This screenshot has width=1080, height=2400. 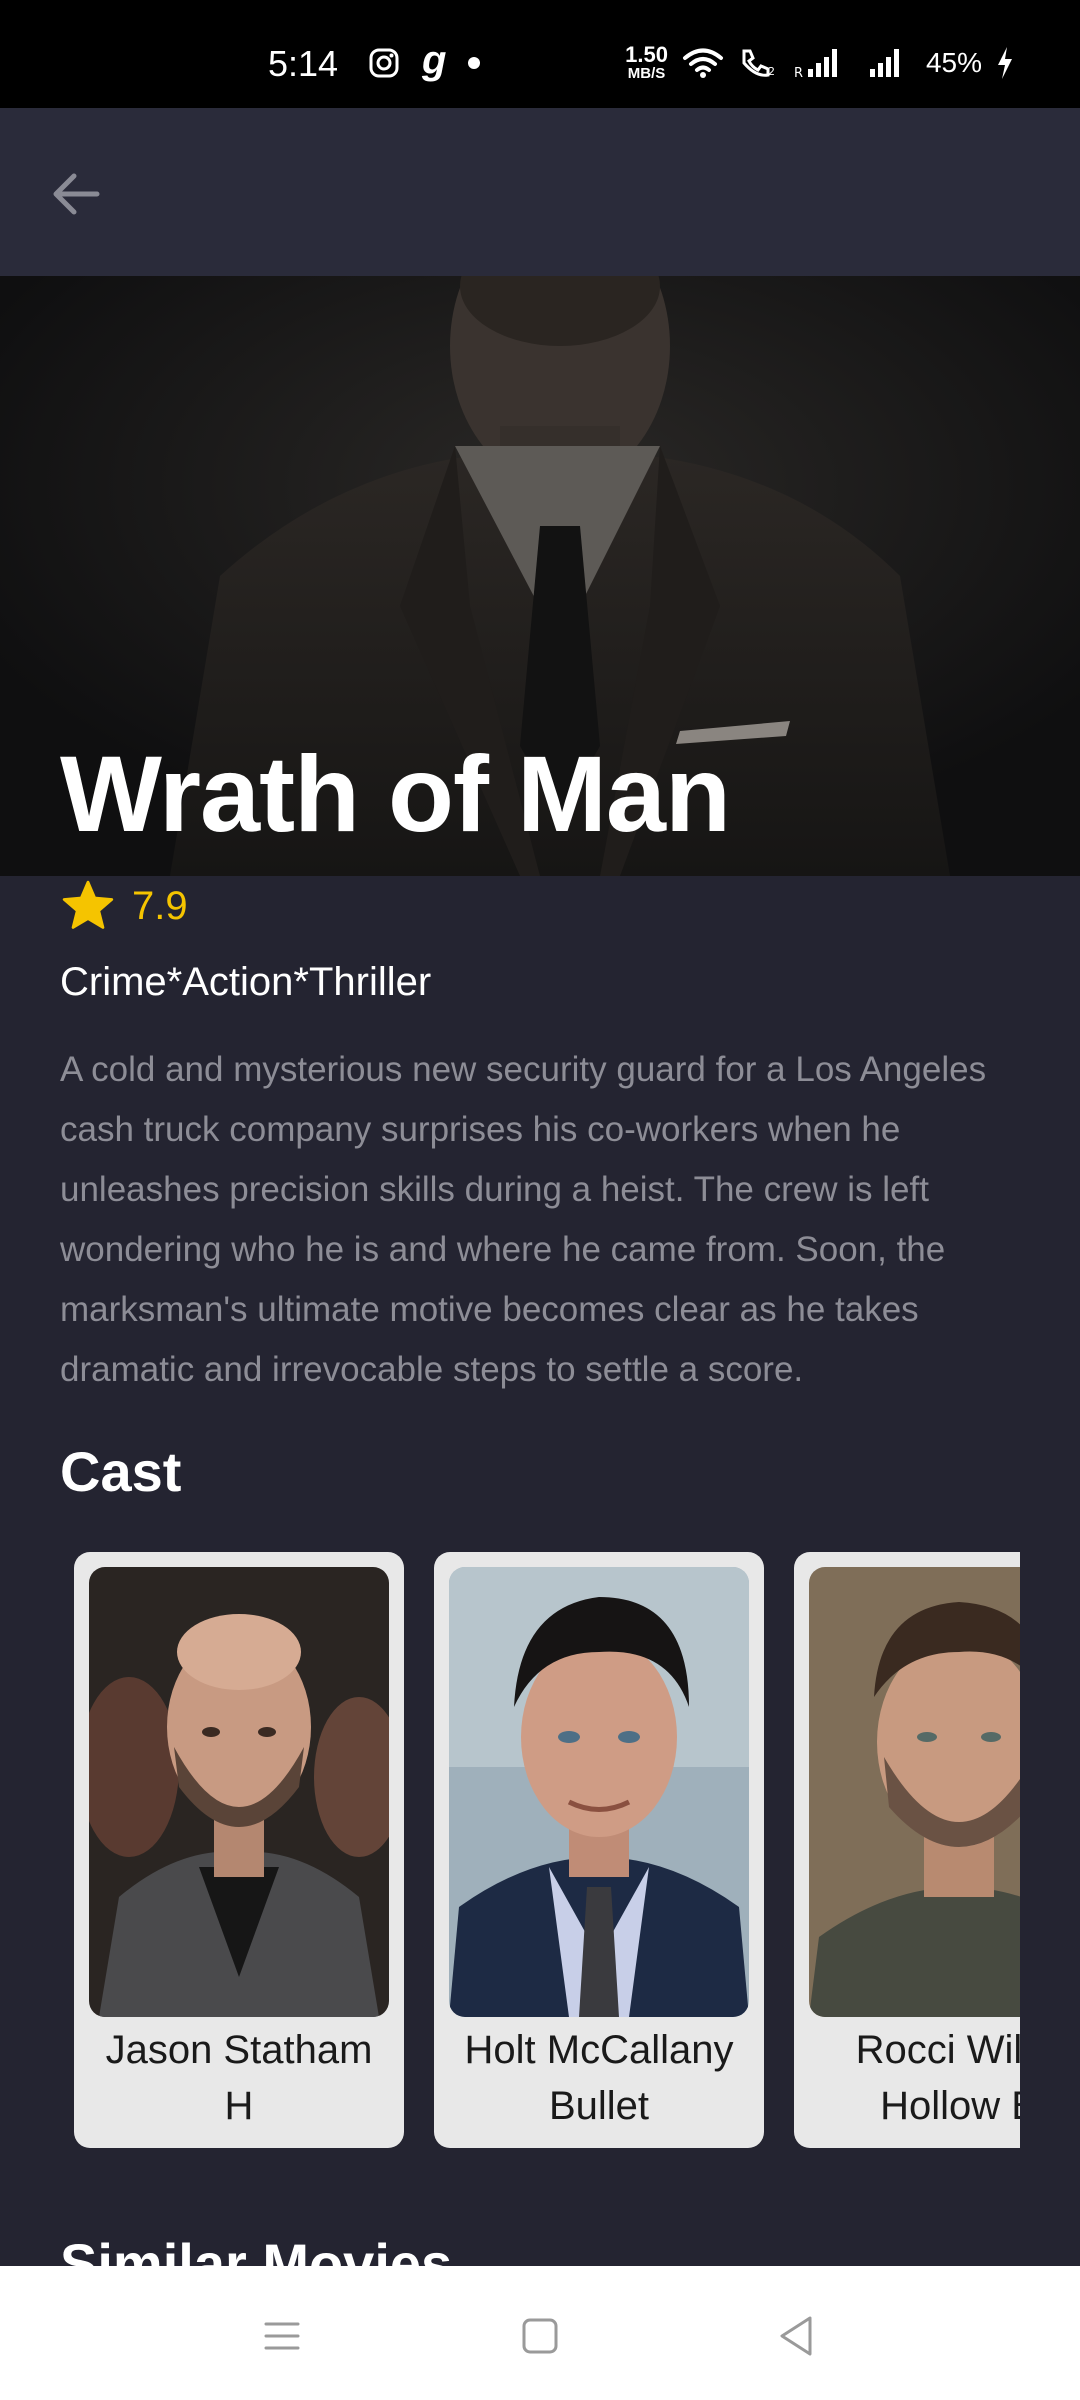 What do you see at coordinates (121, 1471) in the screenshot?
I see `cast-title: Cast` at bounding box center [121, 1471].